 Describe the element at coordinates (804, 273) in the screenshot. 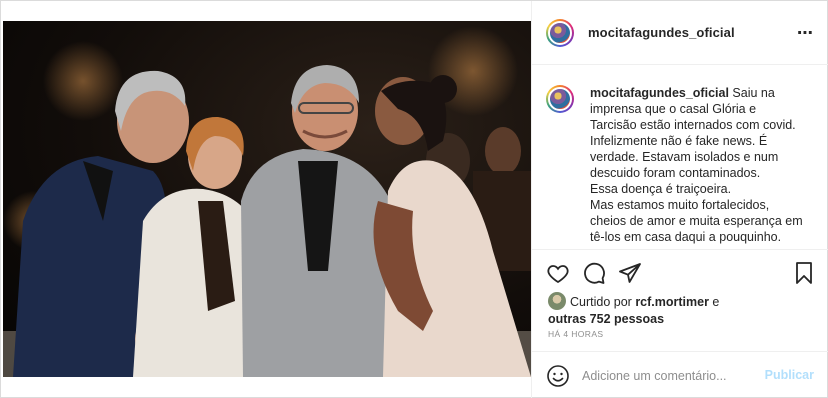

I see `bookmark-icon` at that location.